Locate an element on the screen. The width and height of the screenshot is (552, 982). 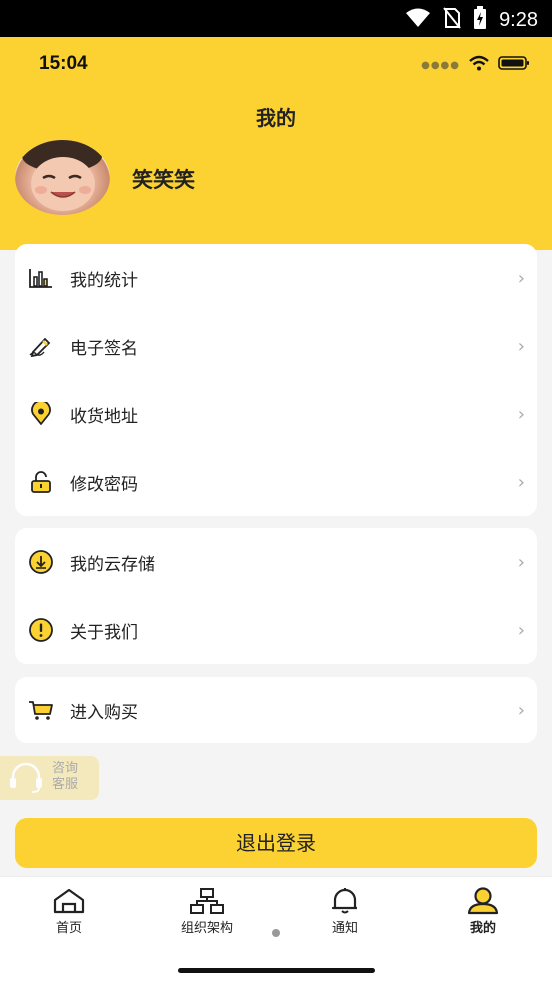
menu-label: 我的云存储 is located at coordinates (112, 564).